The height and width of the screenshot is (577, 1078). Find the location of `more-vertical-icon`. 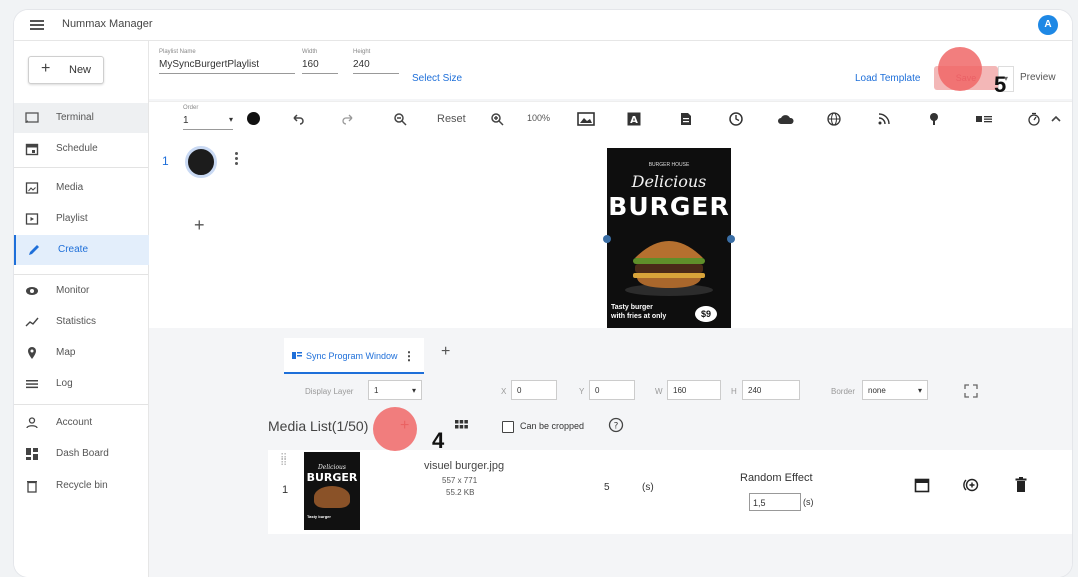

more-vertical-icon is located at coordinates (236, 159).